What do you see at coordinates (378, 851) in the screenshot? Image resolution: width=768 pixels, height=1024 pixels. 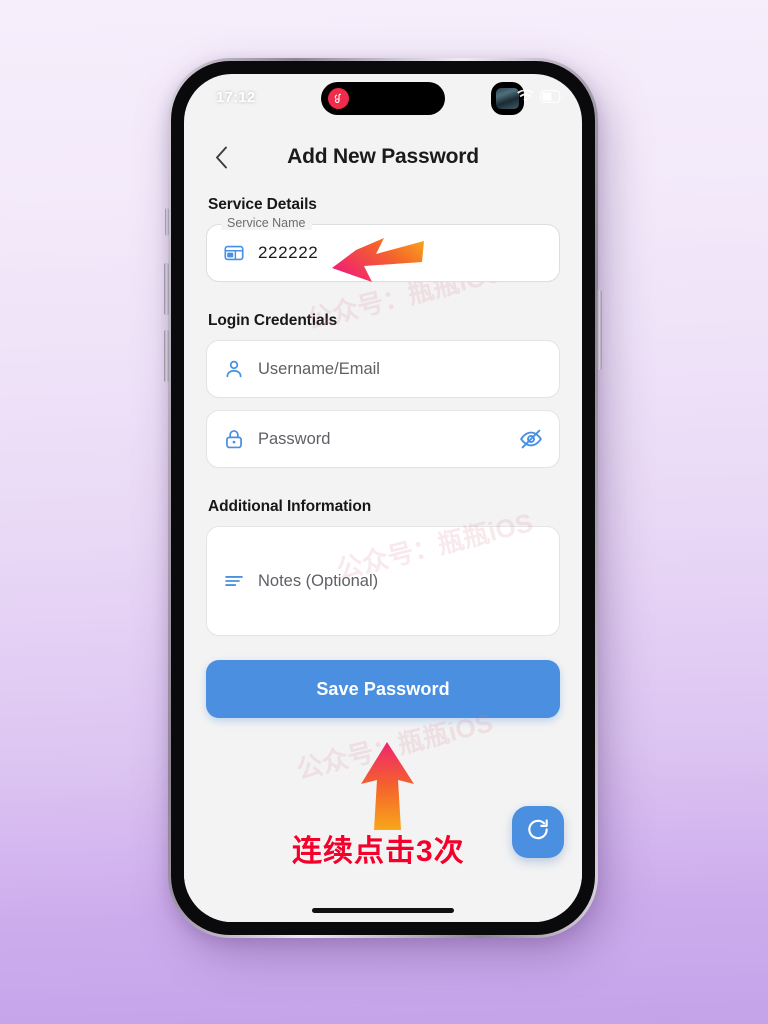 I see `annotation-instruction-text: 连续点击3次` at bounding box center [378, 851].